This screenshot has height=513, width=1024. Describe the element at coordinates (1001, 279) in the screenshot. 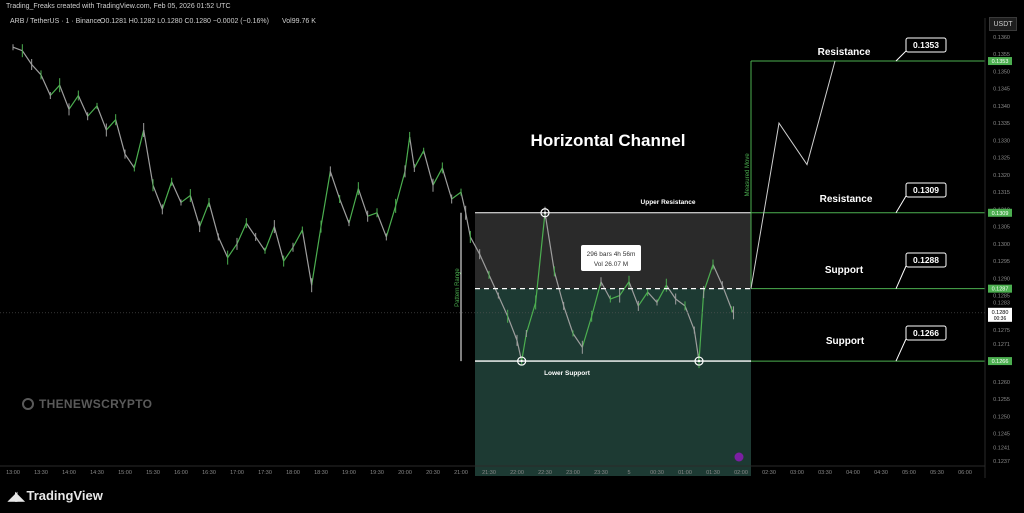

I see `y-tick-label: 0.1290` at that location.